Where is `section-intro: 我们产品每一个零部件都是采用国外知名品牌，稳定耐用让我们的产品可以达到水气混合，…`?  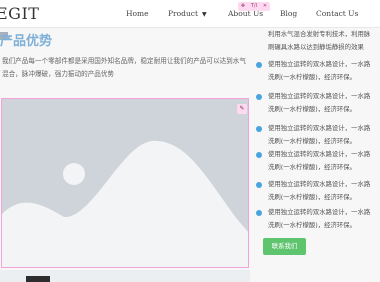
section-intro: 我们产品每一个零部件都是采用国外知名品牌，稳定耐用让我们的产品可以达到水气混合，… is located at coordinates (124, 67).